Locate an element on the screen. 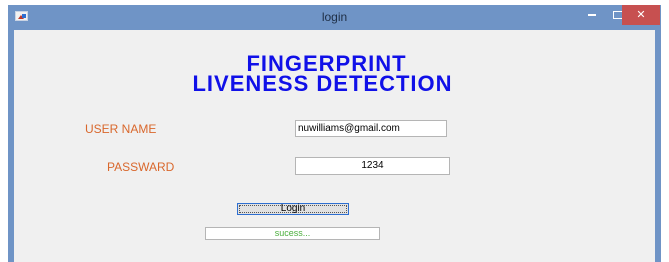 This screenshot has width=669, height=262. close-button: ✕ is located at coordinates (641, 15).